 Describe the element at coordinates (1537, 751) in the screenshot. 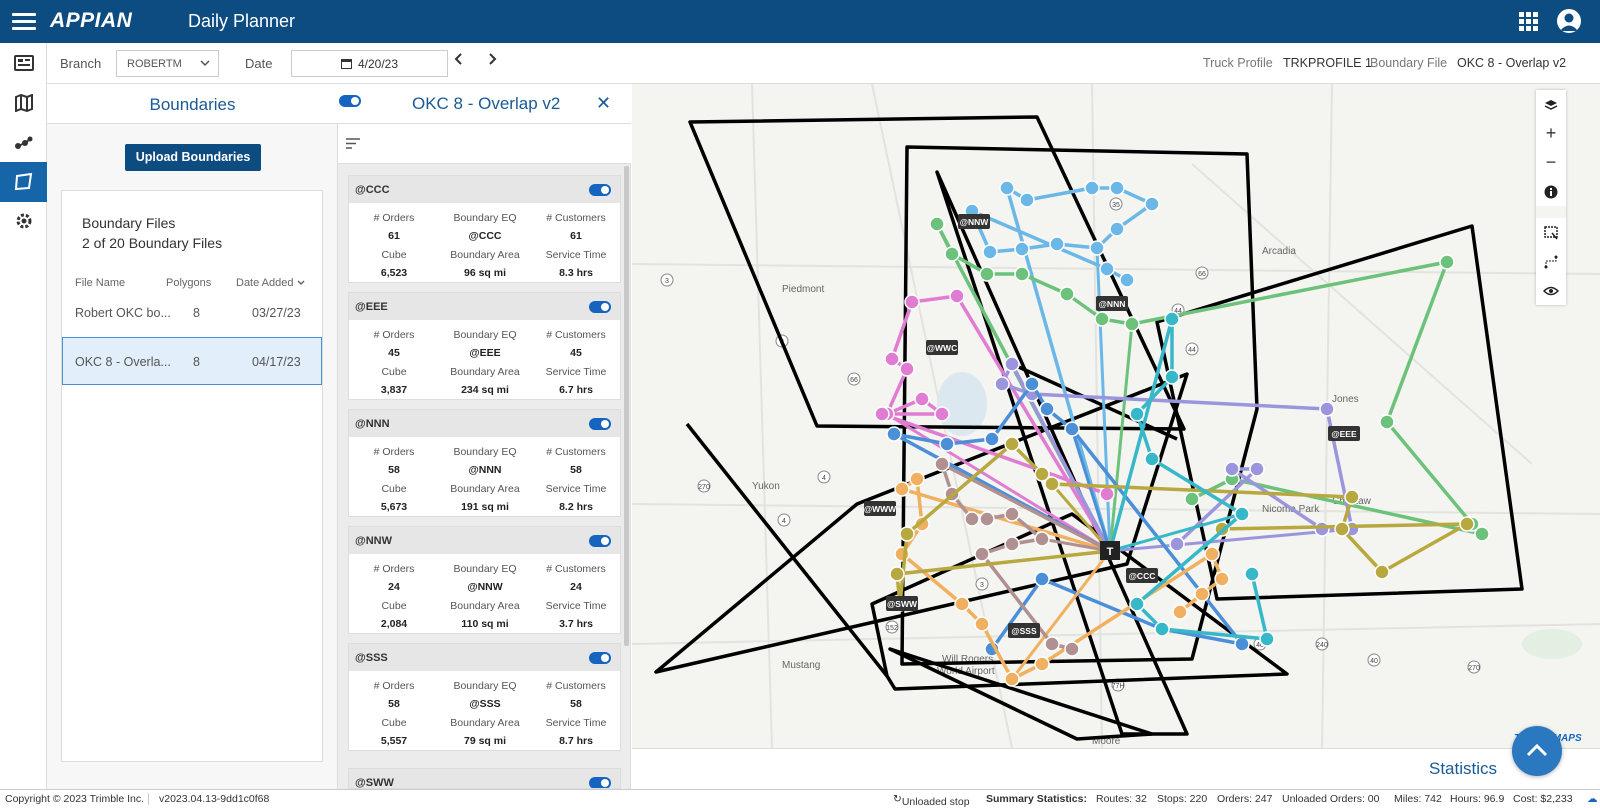

I see `expand-statistics-button` at that location.